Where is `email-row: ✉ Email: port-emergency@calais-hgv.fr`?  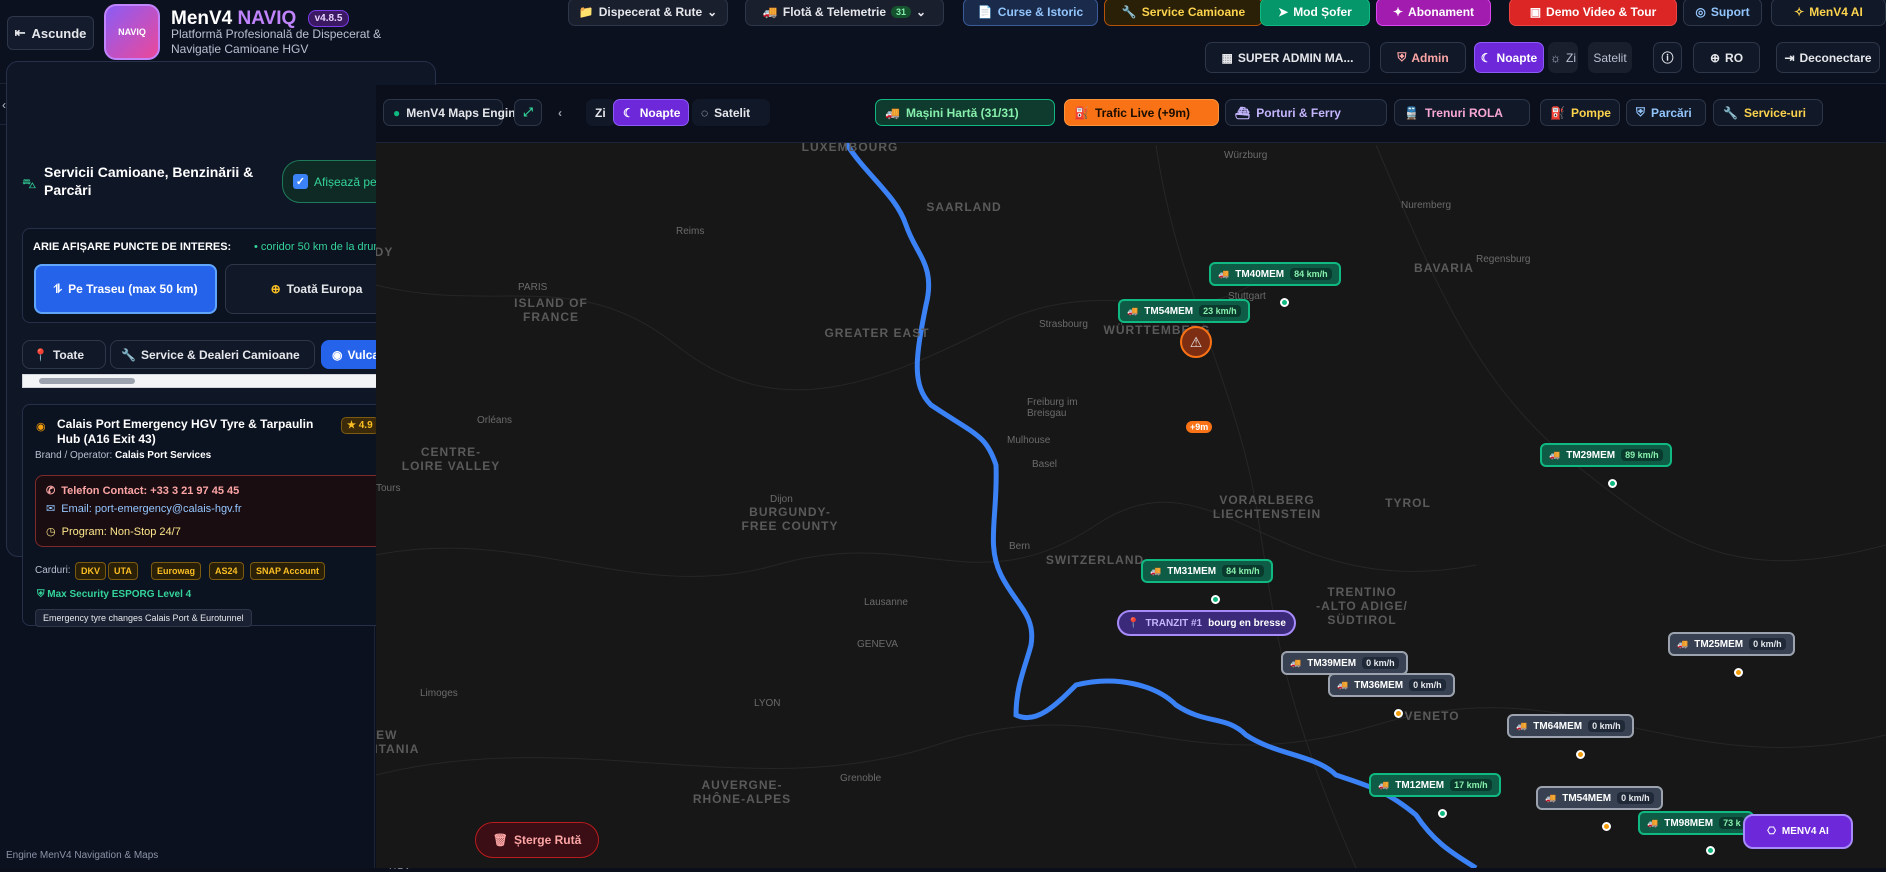 email-row: ✉ Email: port-emergency@calais-hgv.fr is located at coordinates (144, 509).